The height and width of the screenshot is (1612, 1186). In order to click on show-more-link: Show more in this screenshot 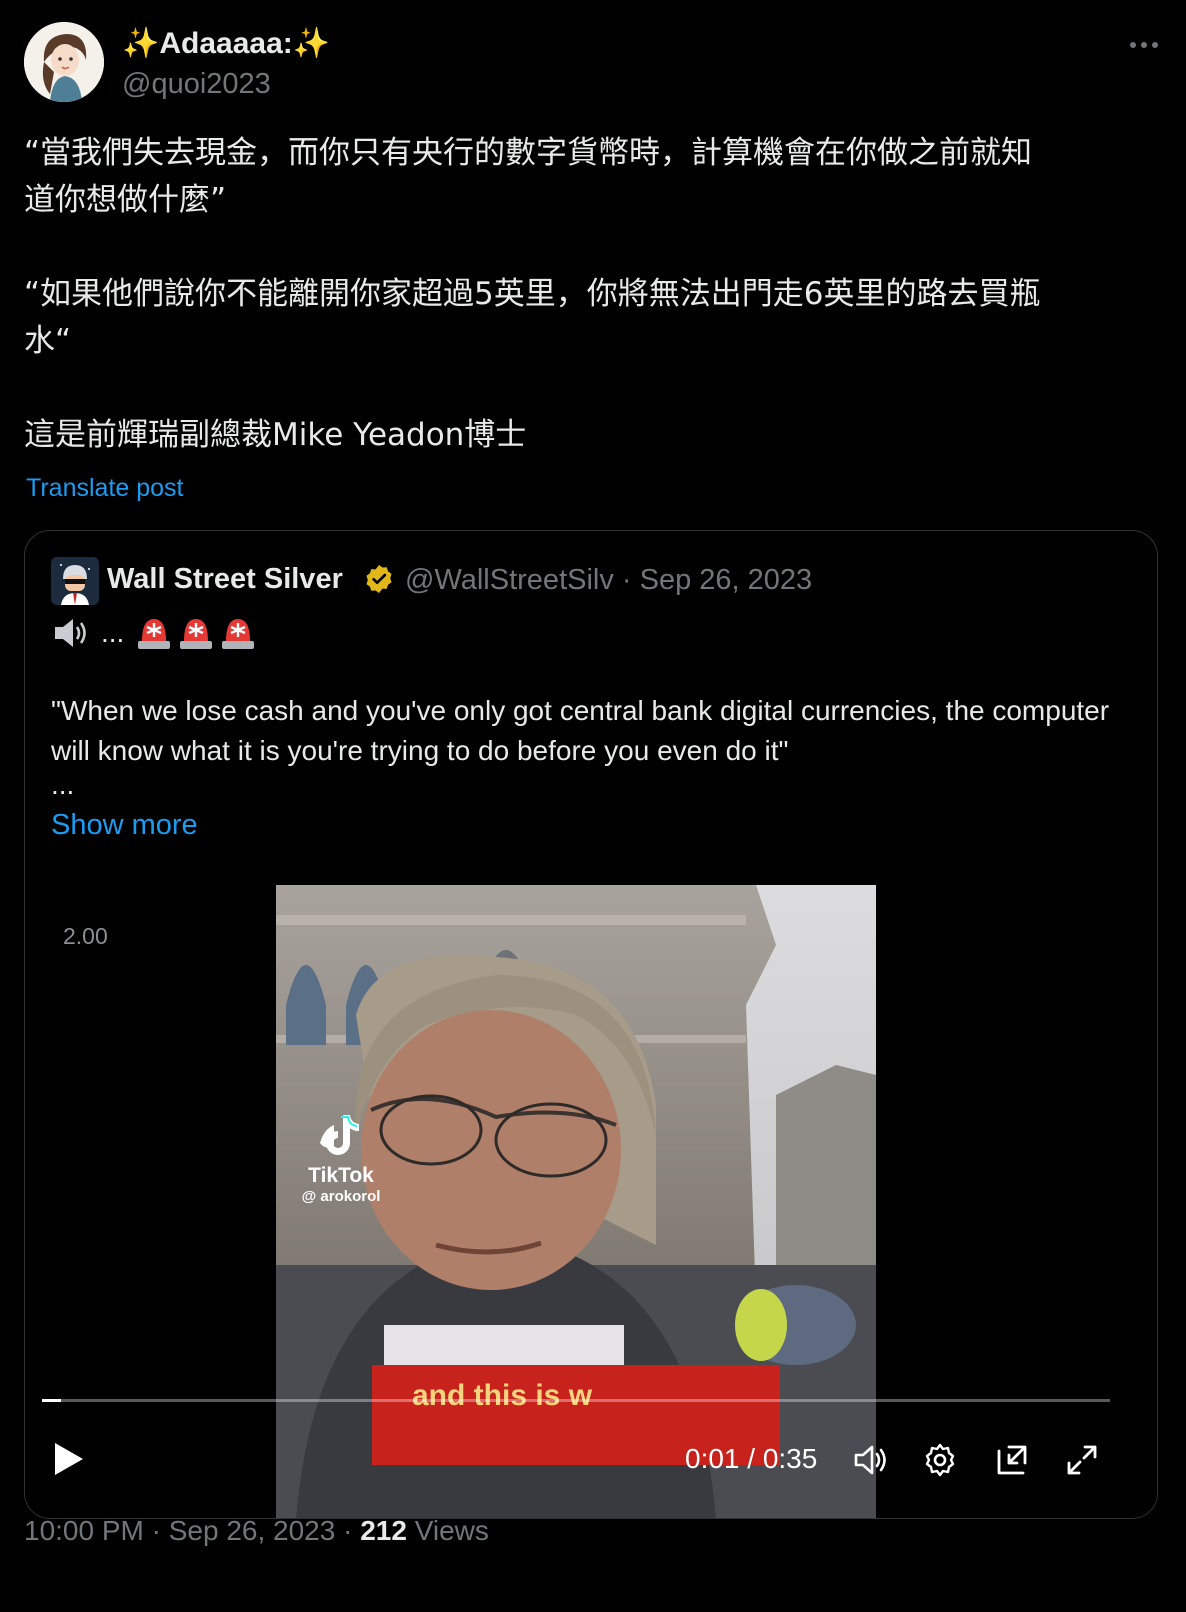, I will do `click(124, 825)`.